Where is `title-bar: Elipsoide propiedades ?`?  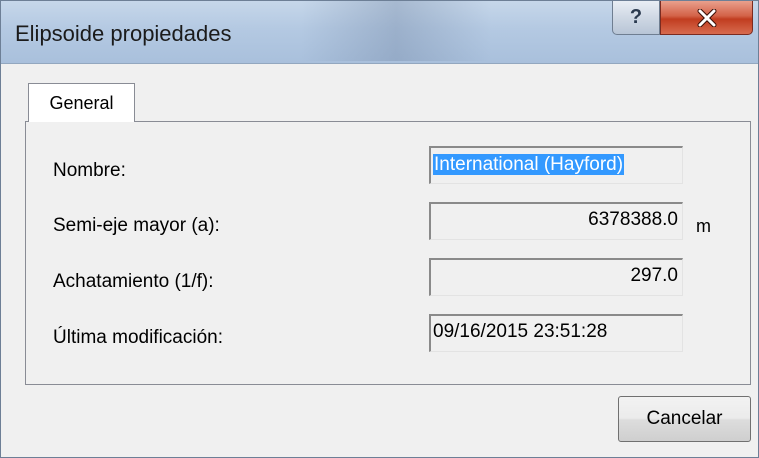
title-bar: Elipsoide propiedades ? is located at coordinates (379, 32).